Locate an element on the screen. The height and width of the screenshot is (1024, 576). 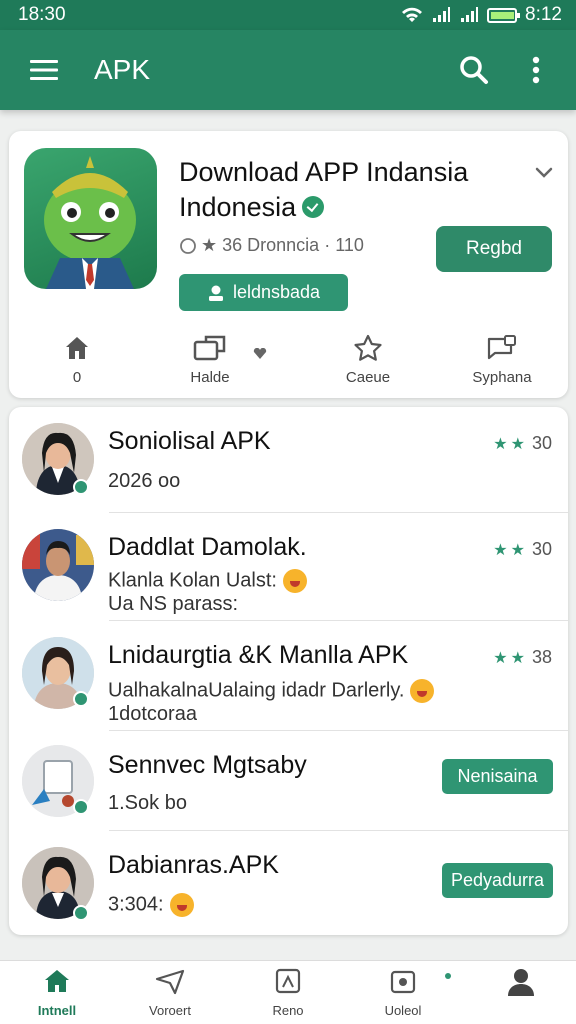
list-item-subtitle: 3:304: is located at coordinates (136, 904).